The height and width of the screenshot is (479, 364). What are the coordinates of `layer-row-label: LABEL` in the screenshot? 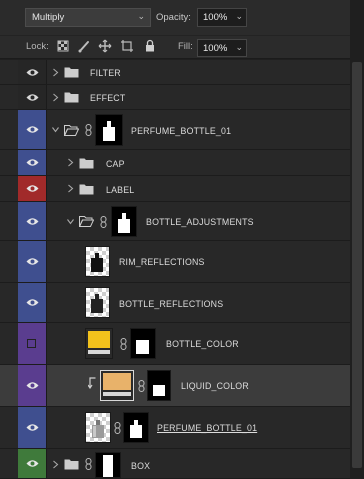 It's located at (175, 189).